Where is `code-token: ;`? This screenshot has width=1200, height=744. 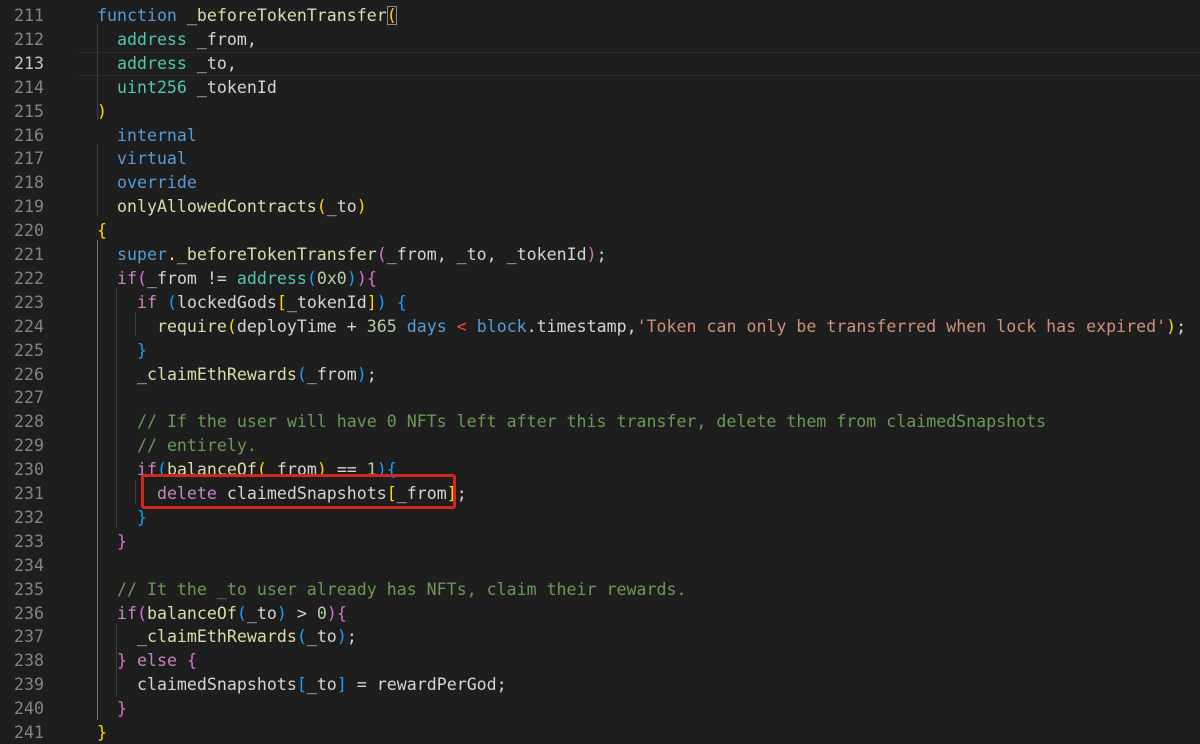
code-token: ; is located at coordinates (351, 637).